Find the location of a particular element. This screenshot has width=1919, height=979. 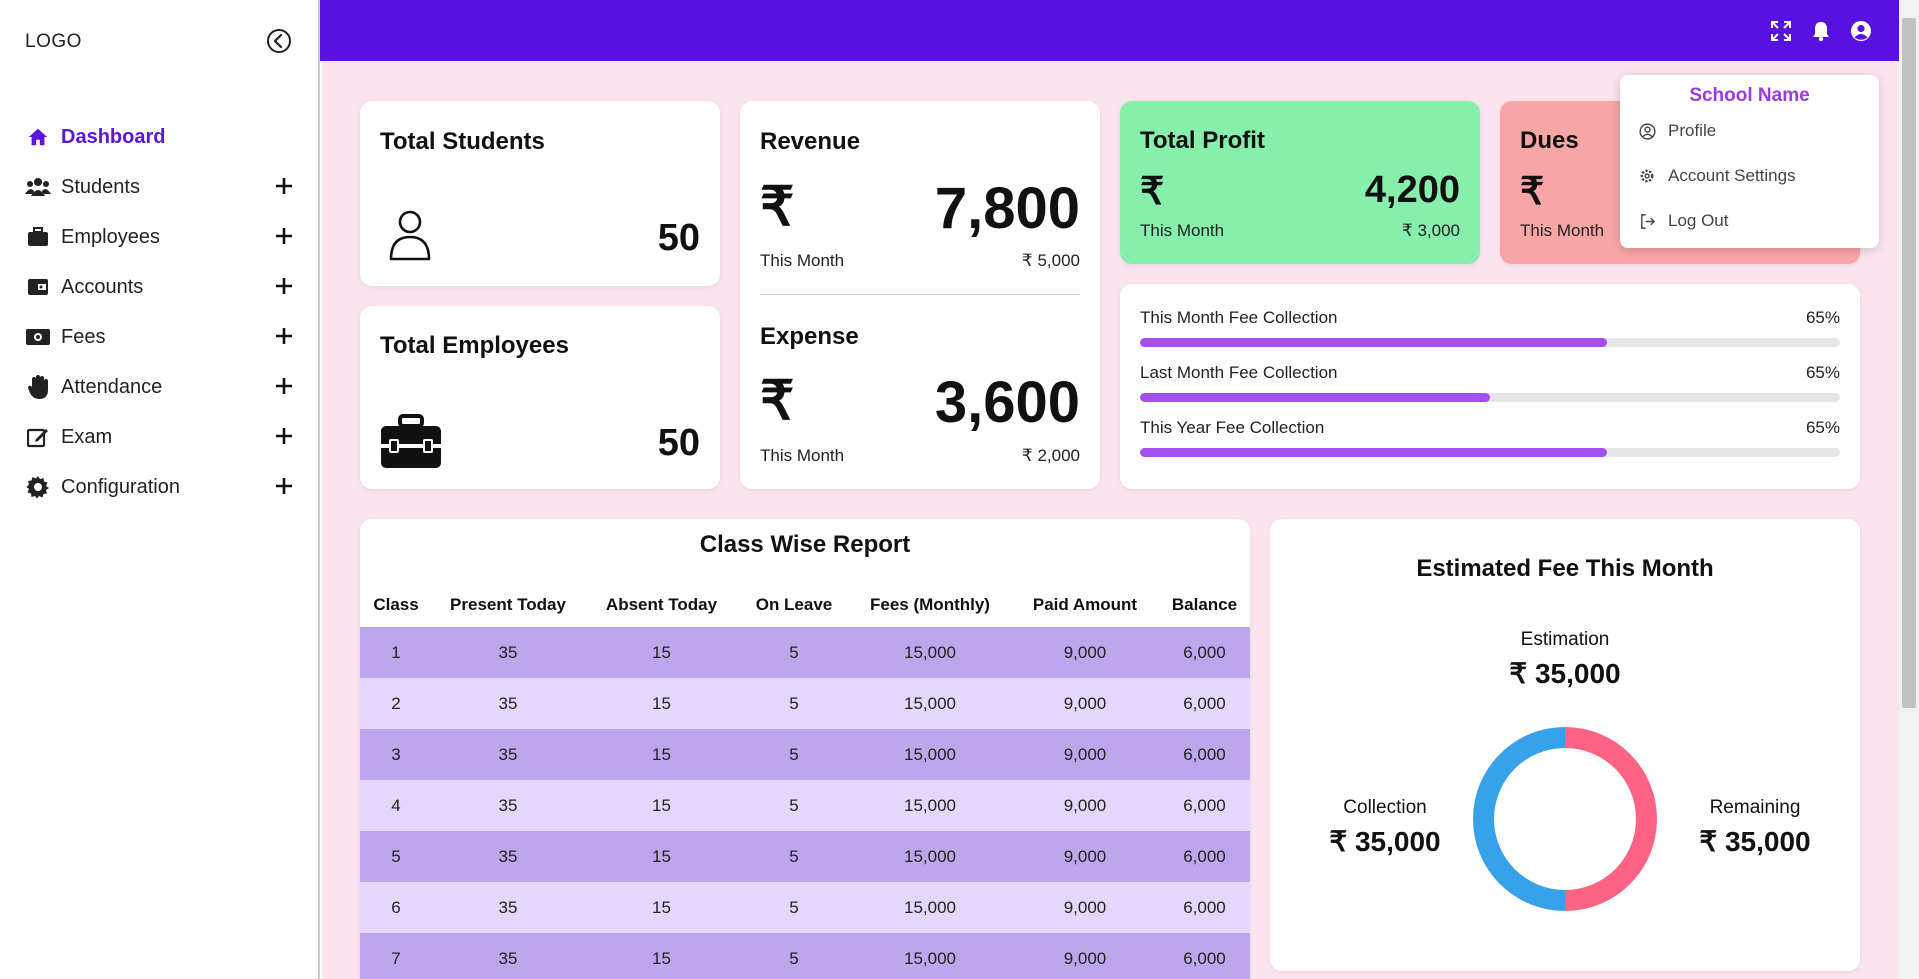

sidebar-item-fees: Fees is located at coordinates (160, 337).